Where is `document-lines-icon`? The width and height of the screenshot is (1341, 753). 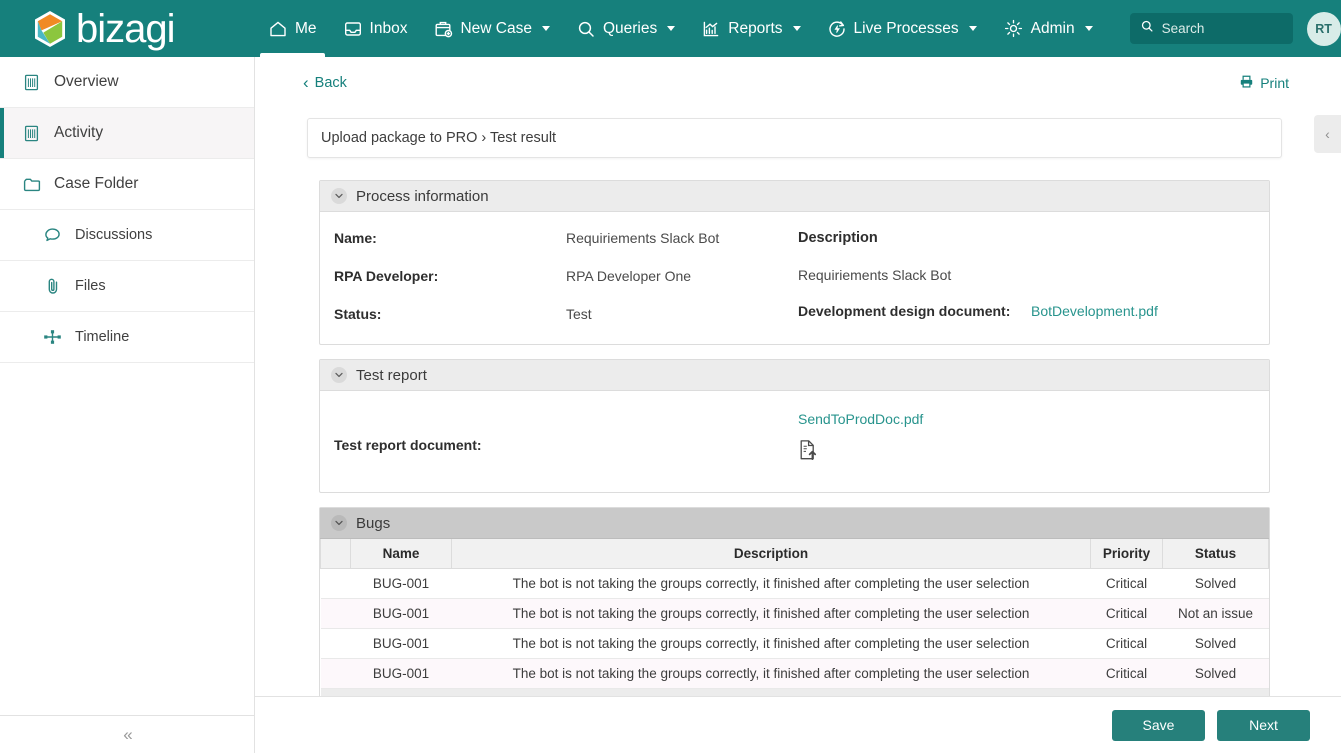
document-lines-icon is located at coordinates (31, 133).